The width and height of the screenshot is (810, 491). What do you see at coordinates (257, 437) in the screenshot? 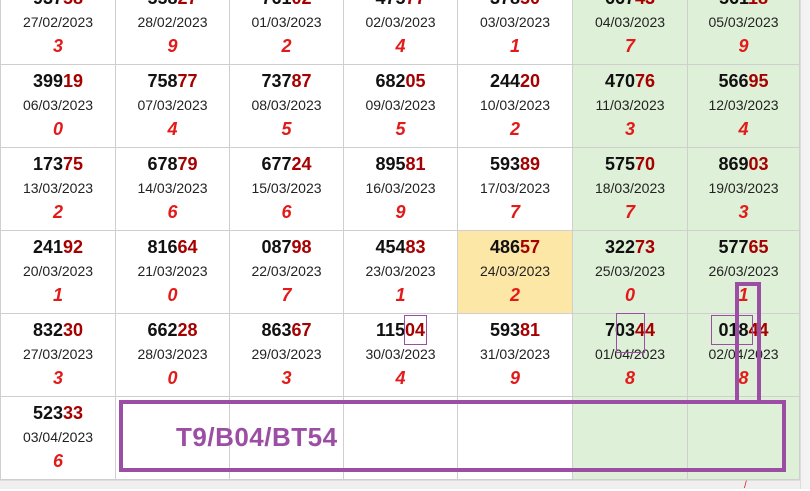
I see `annotation-label: T9/B04/BT54` at bounding box center [257, 437].